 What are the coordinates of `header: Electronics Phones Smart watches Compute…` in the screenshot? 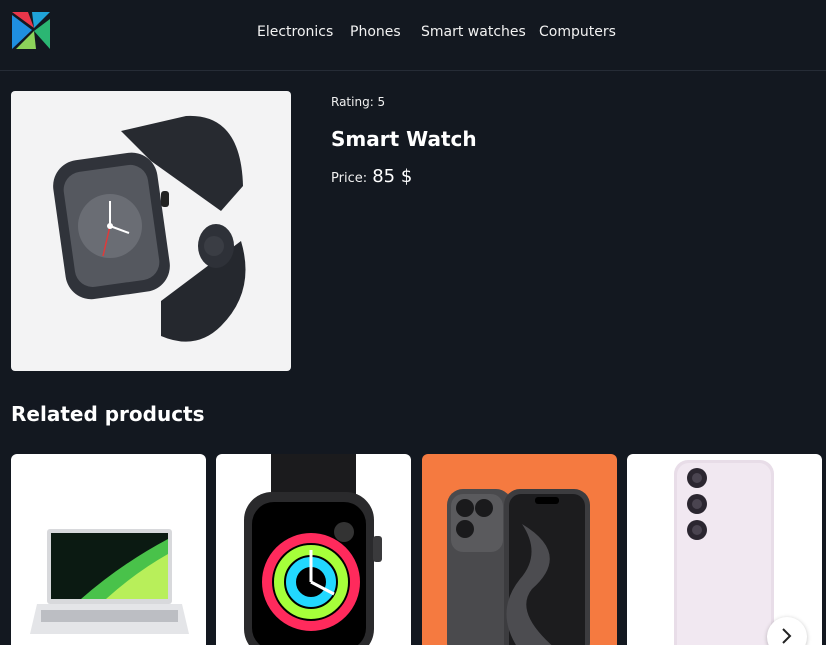 It's located at (413, 35).